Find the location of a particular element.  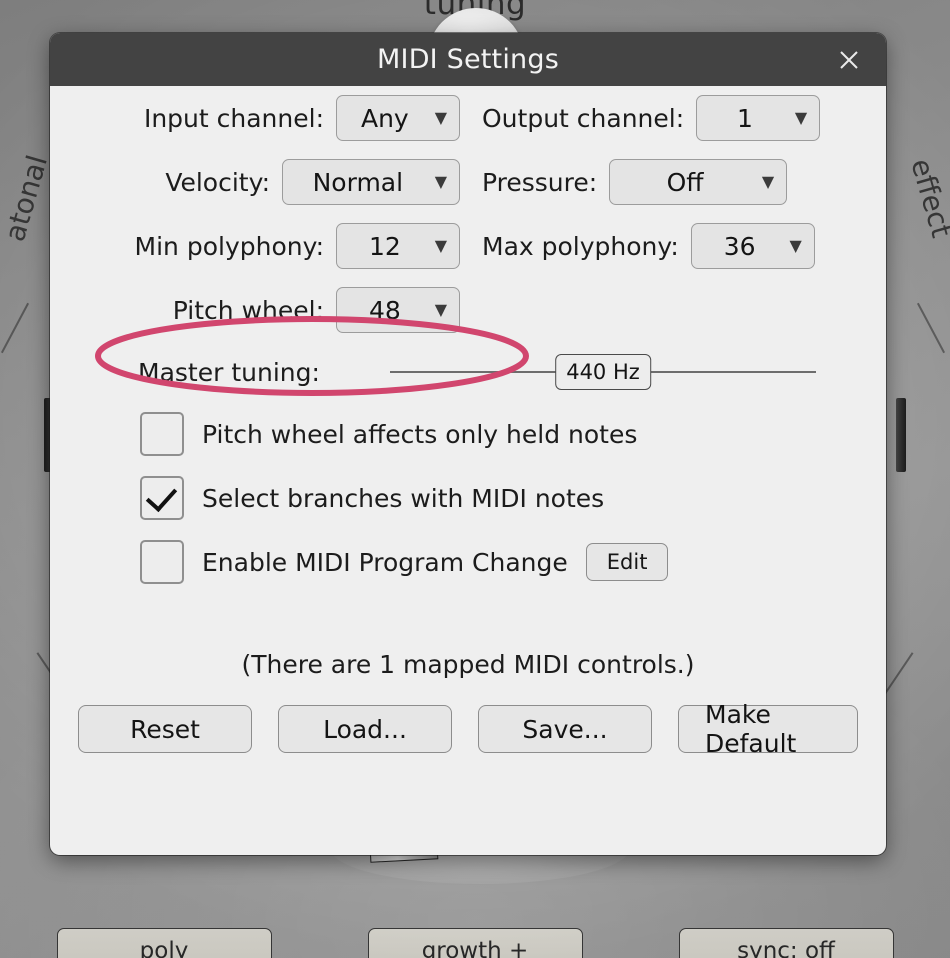

slider-master-tuning: 440 Hz is located at coordinates (603, 372).